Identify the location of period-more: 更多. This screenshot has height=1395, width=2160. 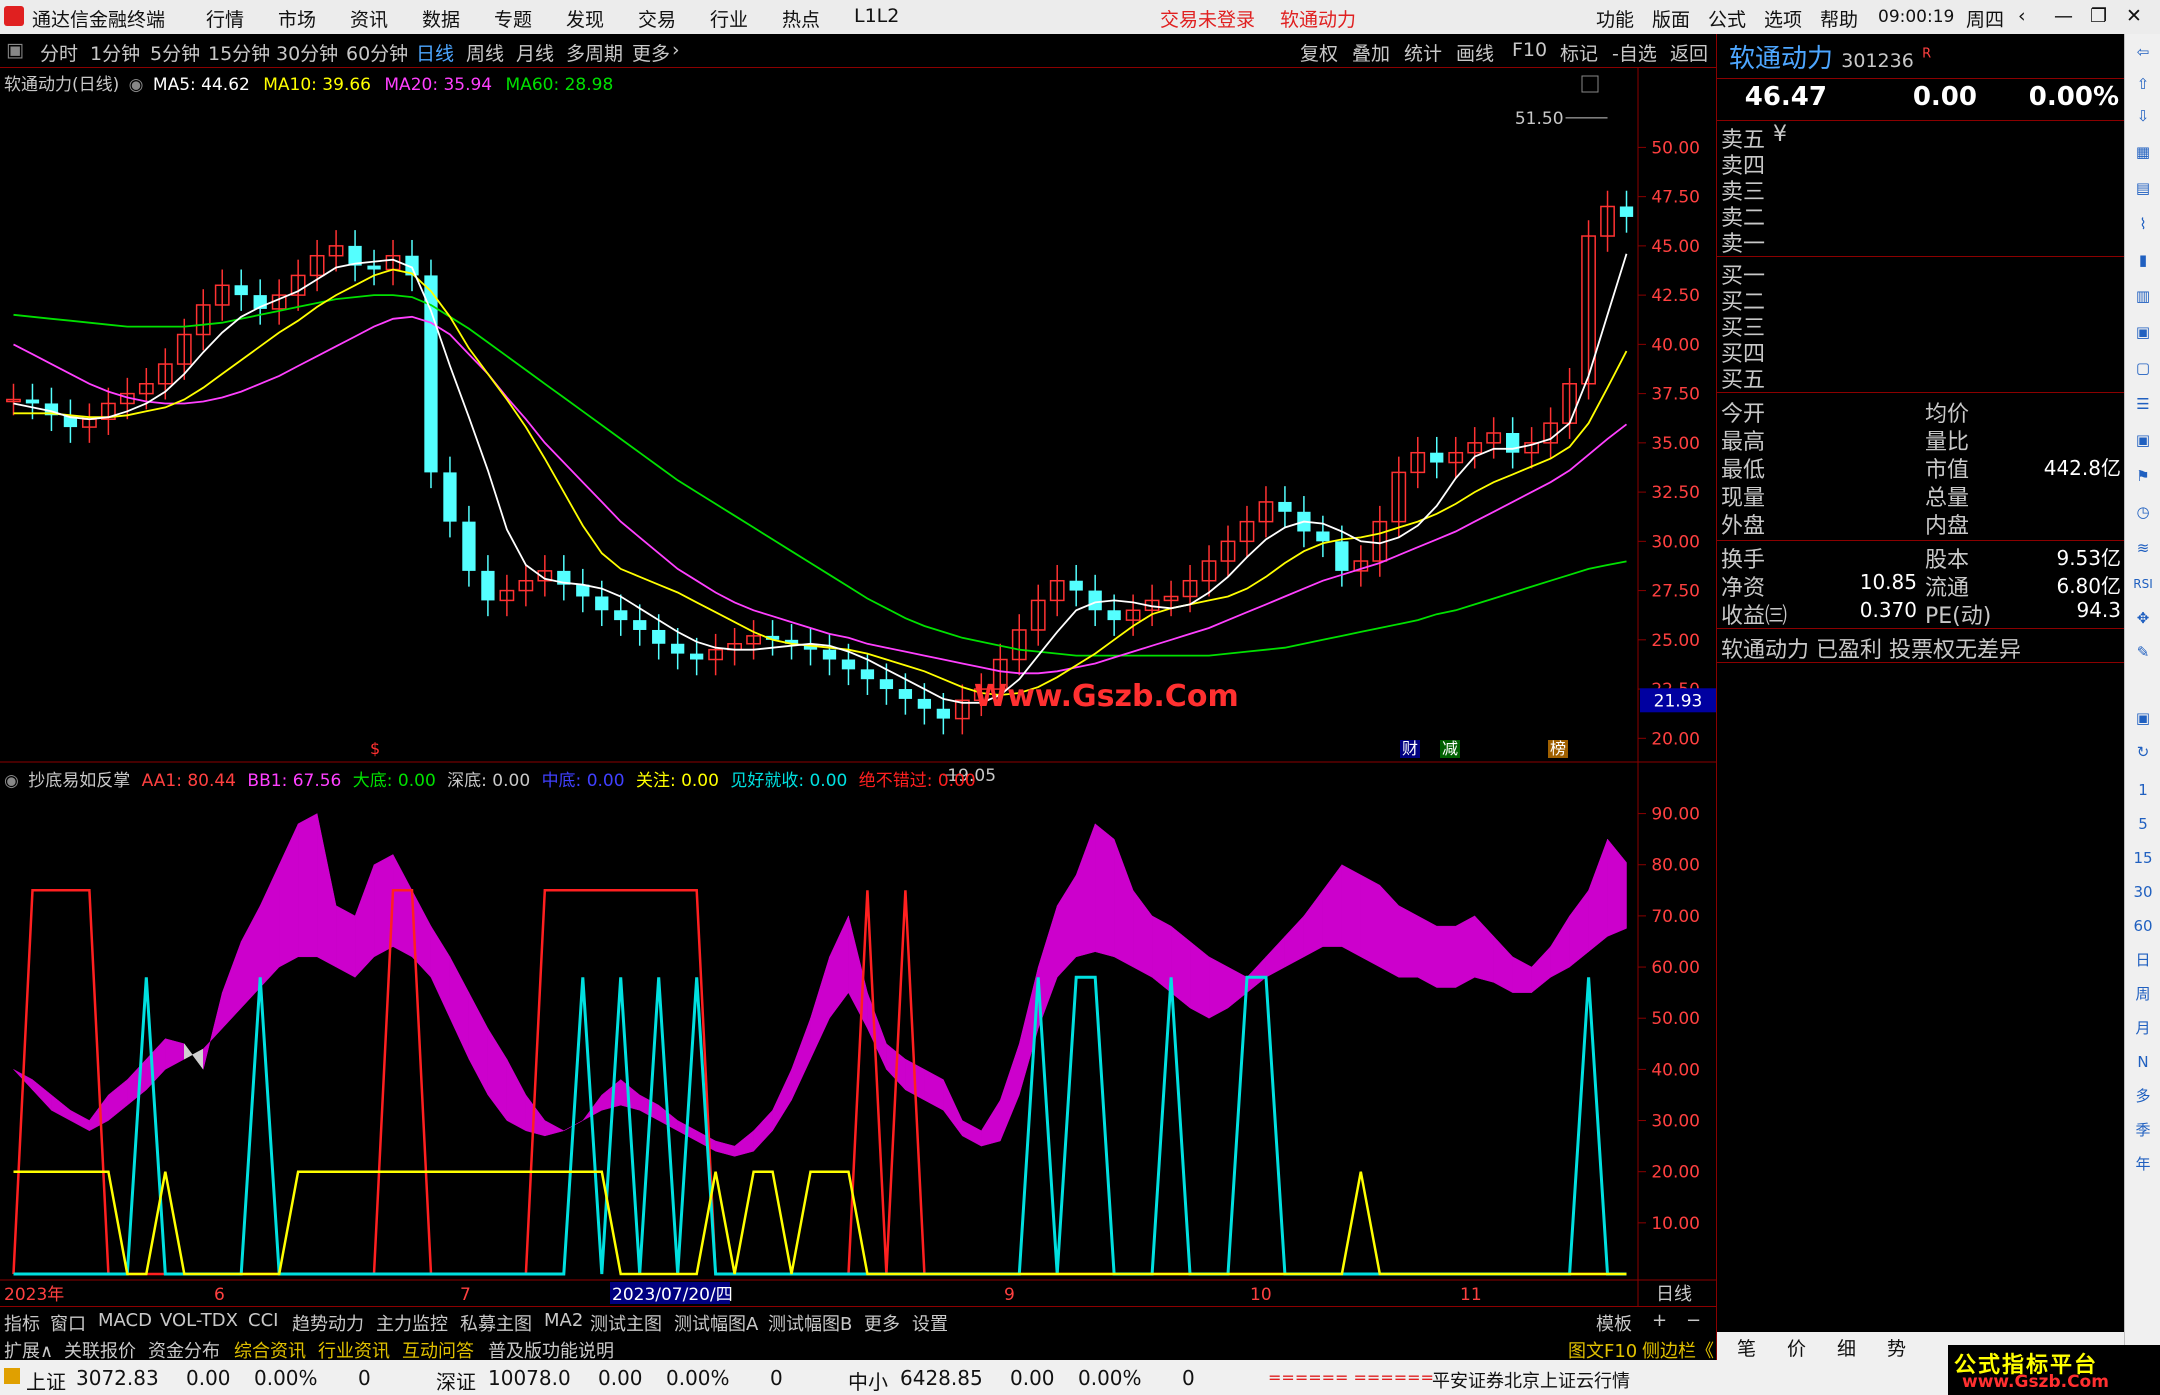
(651, 52).